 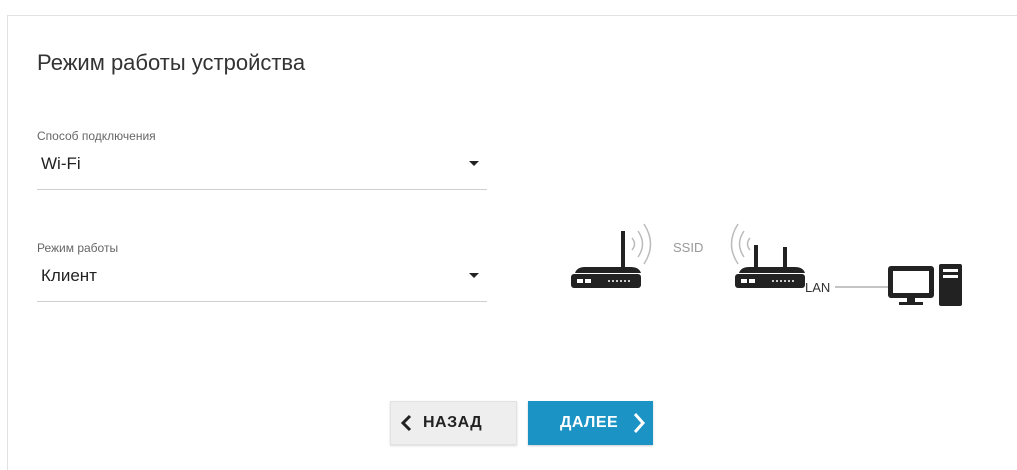 I want to click on computer-icon, so click(x=925, y=285).